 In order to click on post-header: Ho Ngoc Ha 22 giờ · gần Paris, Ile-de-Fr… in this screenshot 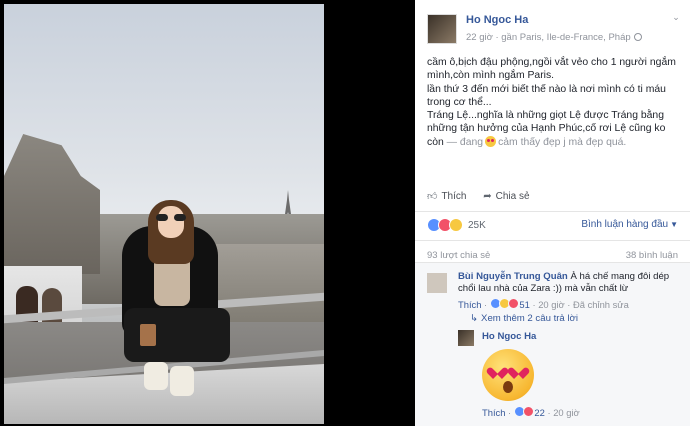, I will do `click(554, 29)`.